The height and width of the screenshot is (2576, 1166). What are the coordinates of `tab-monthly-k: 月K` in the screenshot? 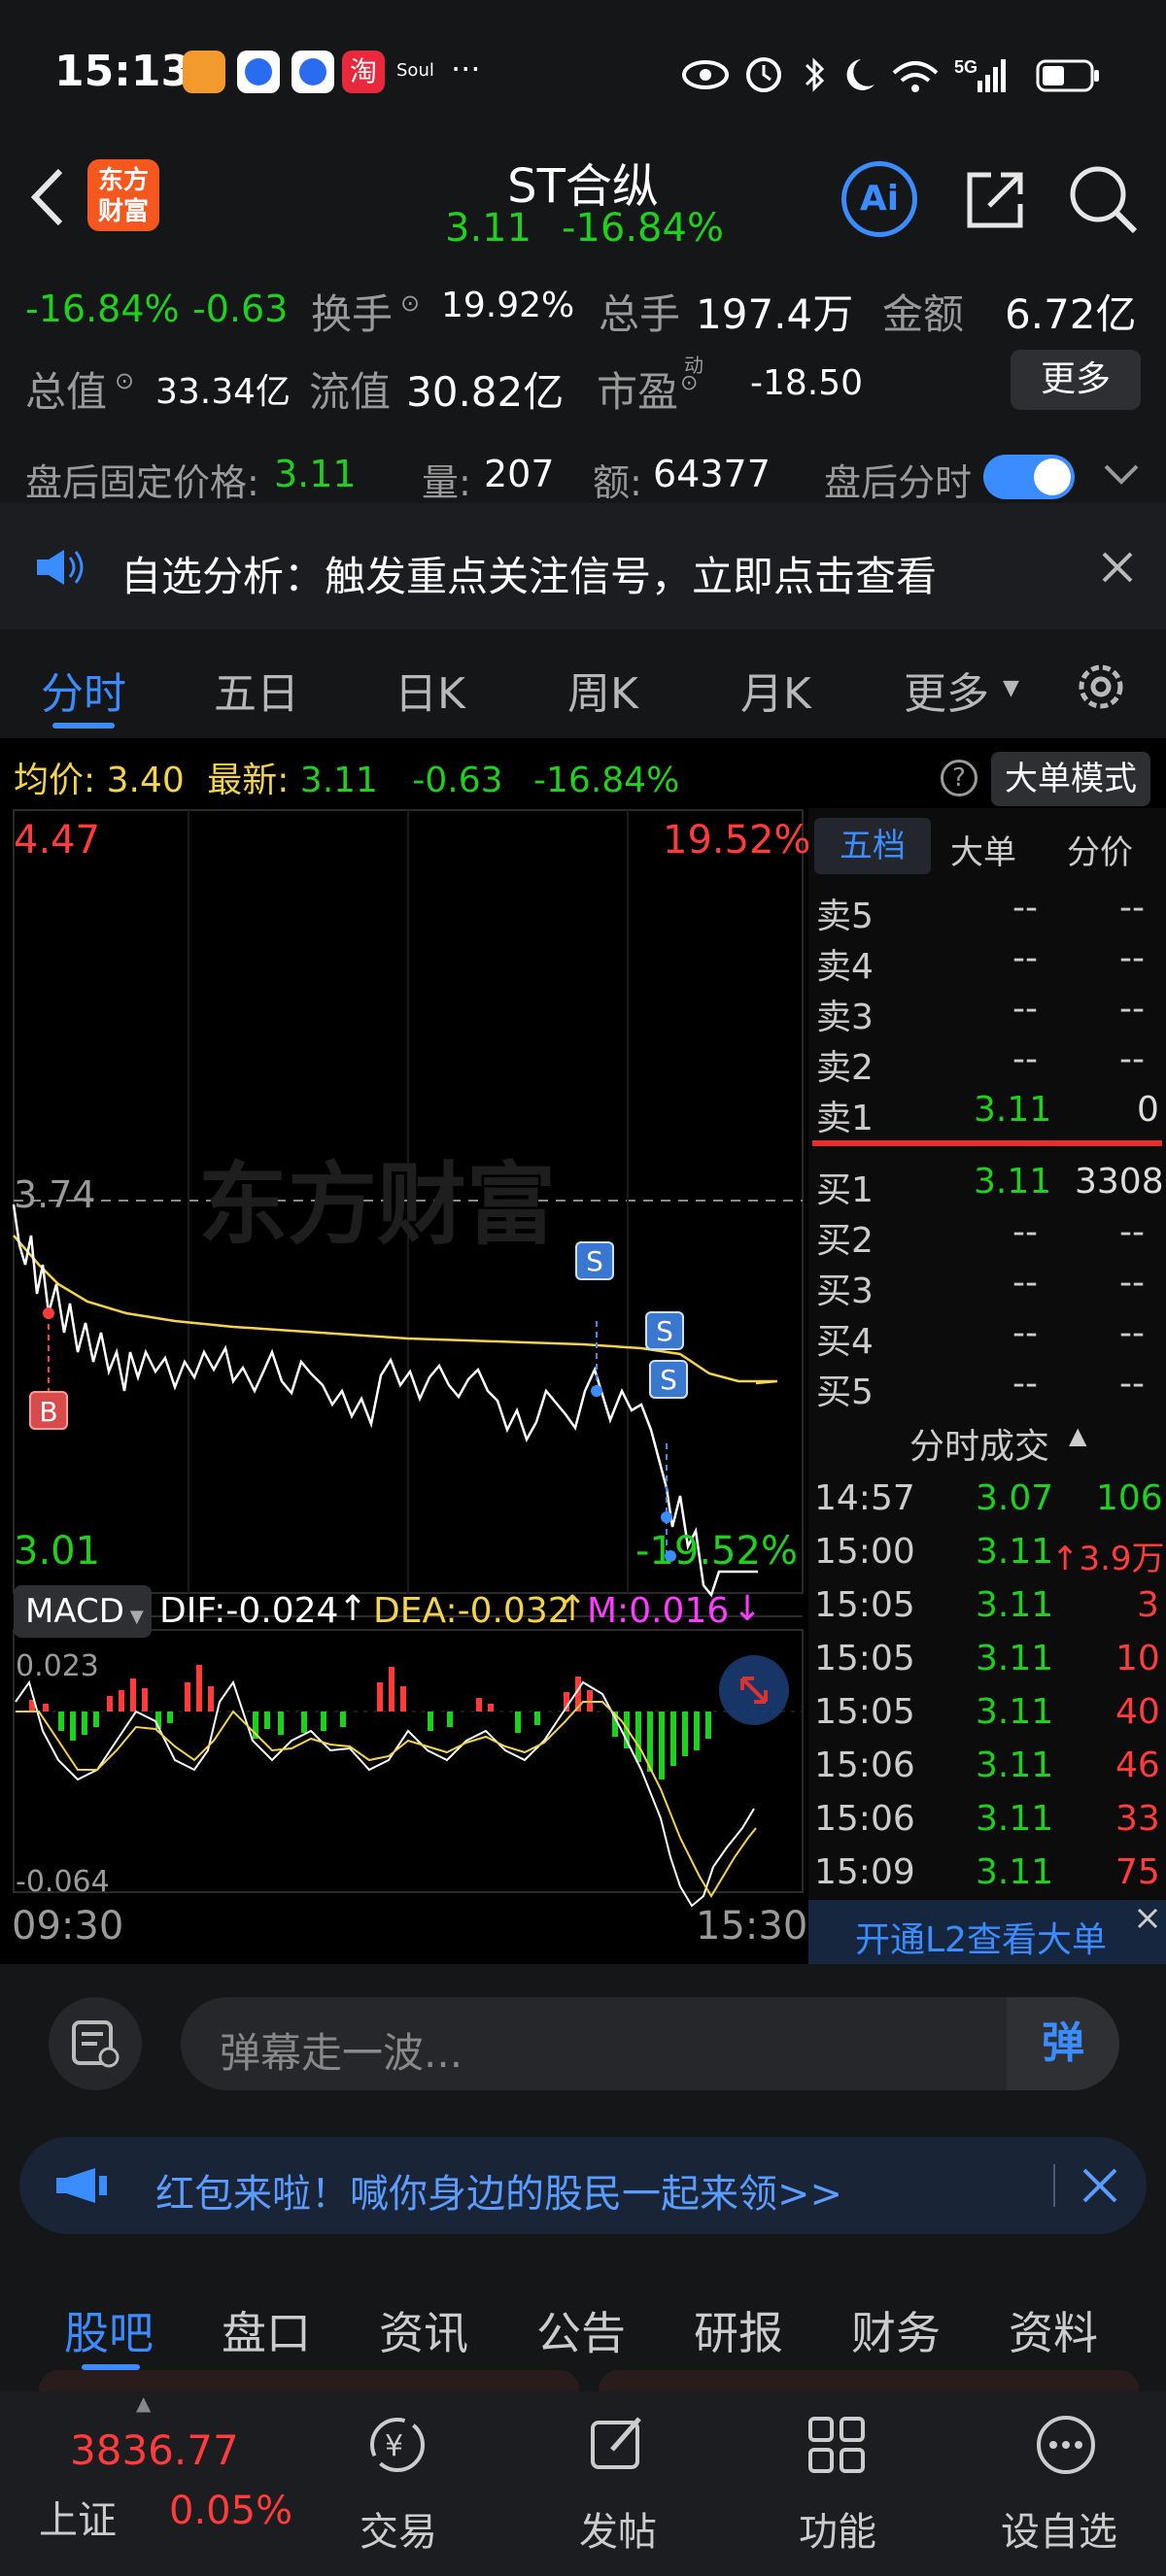 It's located at (775, 690).